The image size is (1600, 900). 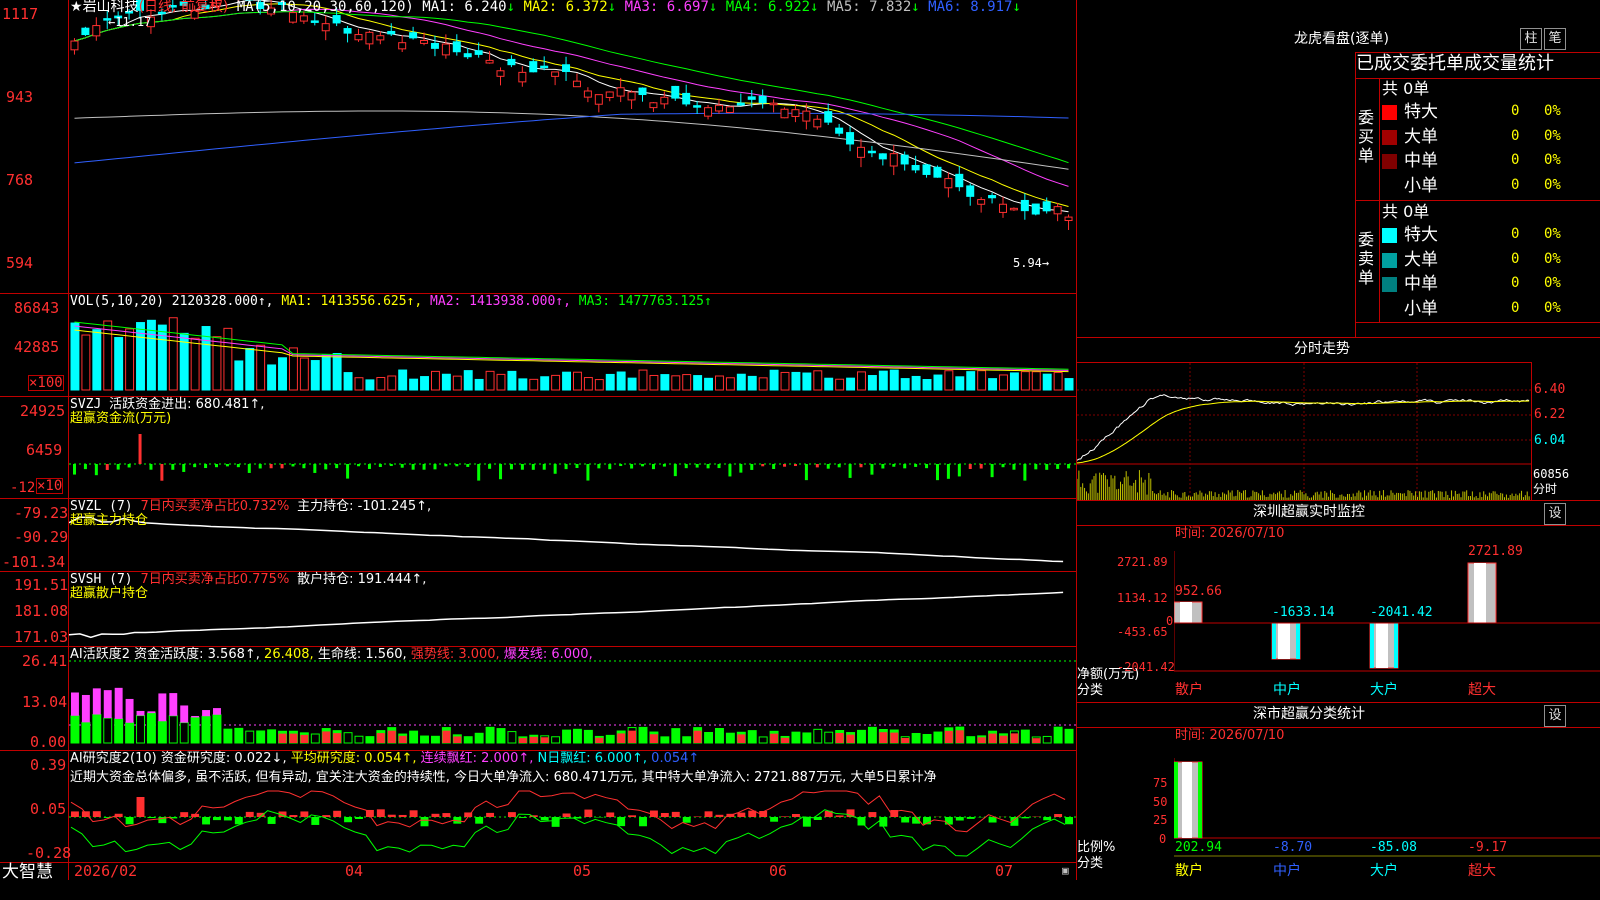 What do you see at coordinates (1230, 533) in the screenshot?
I see `sz-monitor-time: 时间: 2026/07/10` at bounding box center [1230, 533].